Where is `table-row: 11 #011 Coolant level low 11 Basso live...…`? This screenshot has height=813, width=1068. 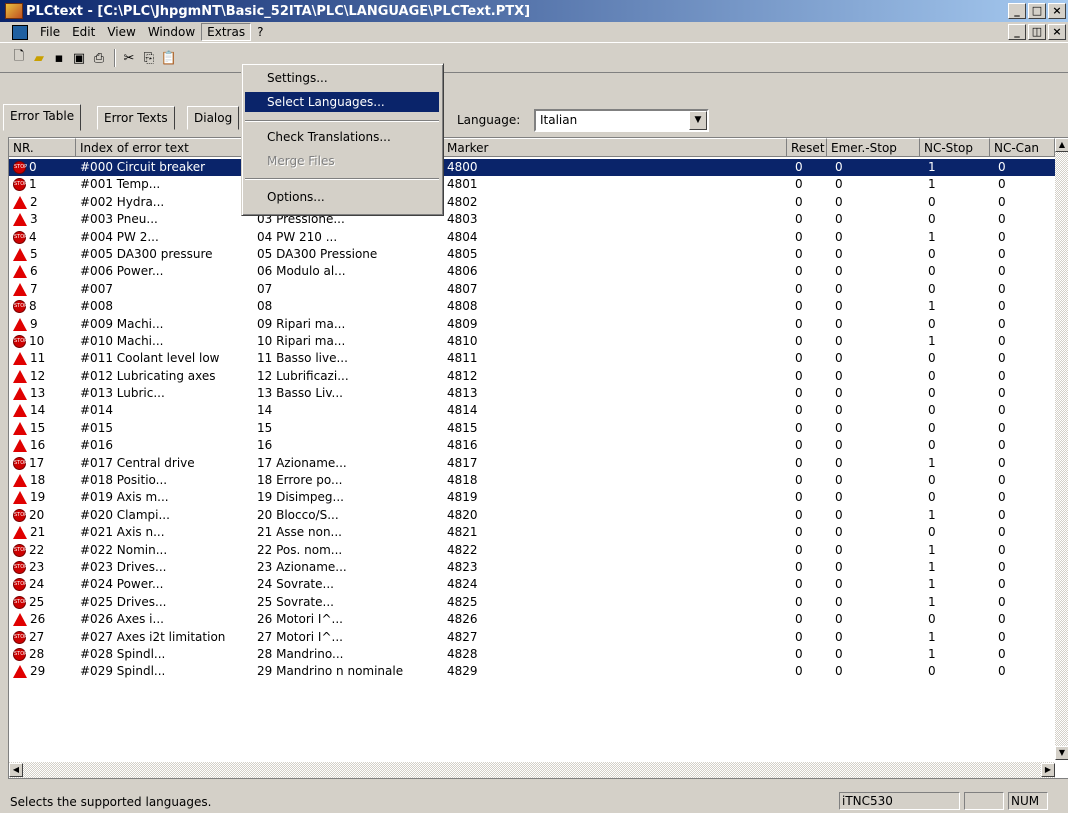
table-row: 11 #011 Coolant level low 11 Basso live...… is located at coordinates (533, 358).